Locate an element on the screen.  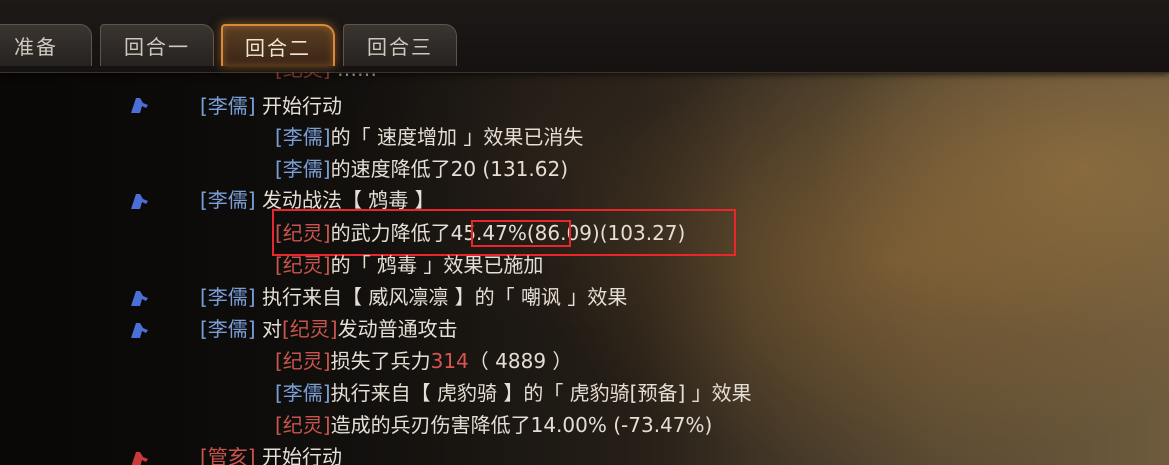
log-text: 的速度降低了20 (131.62) is located at coordinates (449, 169).